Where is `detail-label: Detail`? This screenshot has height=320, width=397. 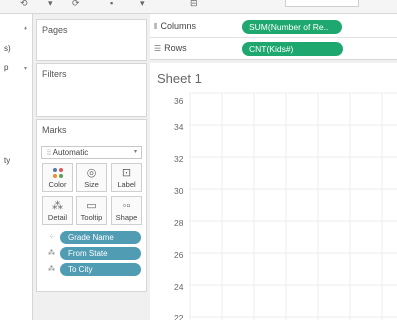 detail-label: Detail is located at coordinates (57, 217).